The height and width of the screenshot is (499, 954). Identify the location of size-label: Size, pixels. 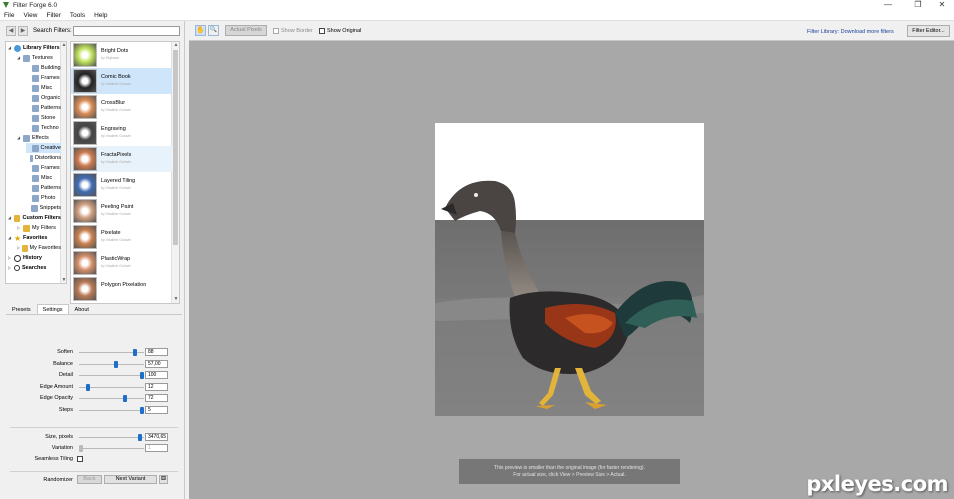
(59, 437).